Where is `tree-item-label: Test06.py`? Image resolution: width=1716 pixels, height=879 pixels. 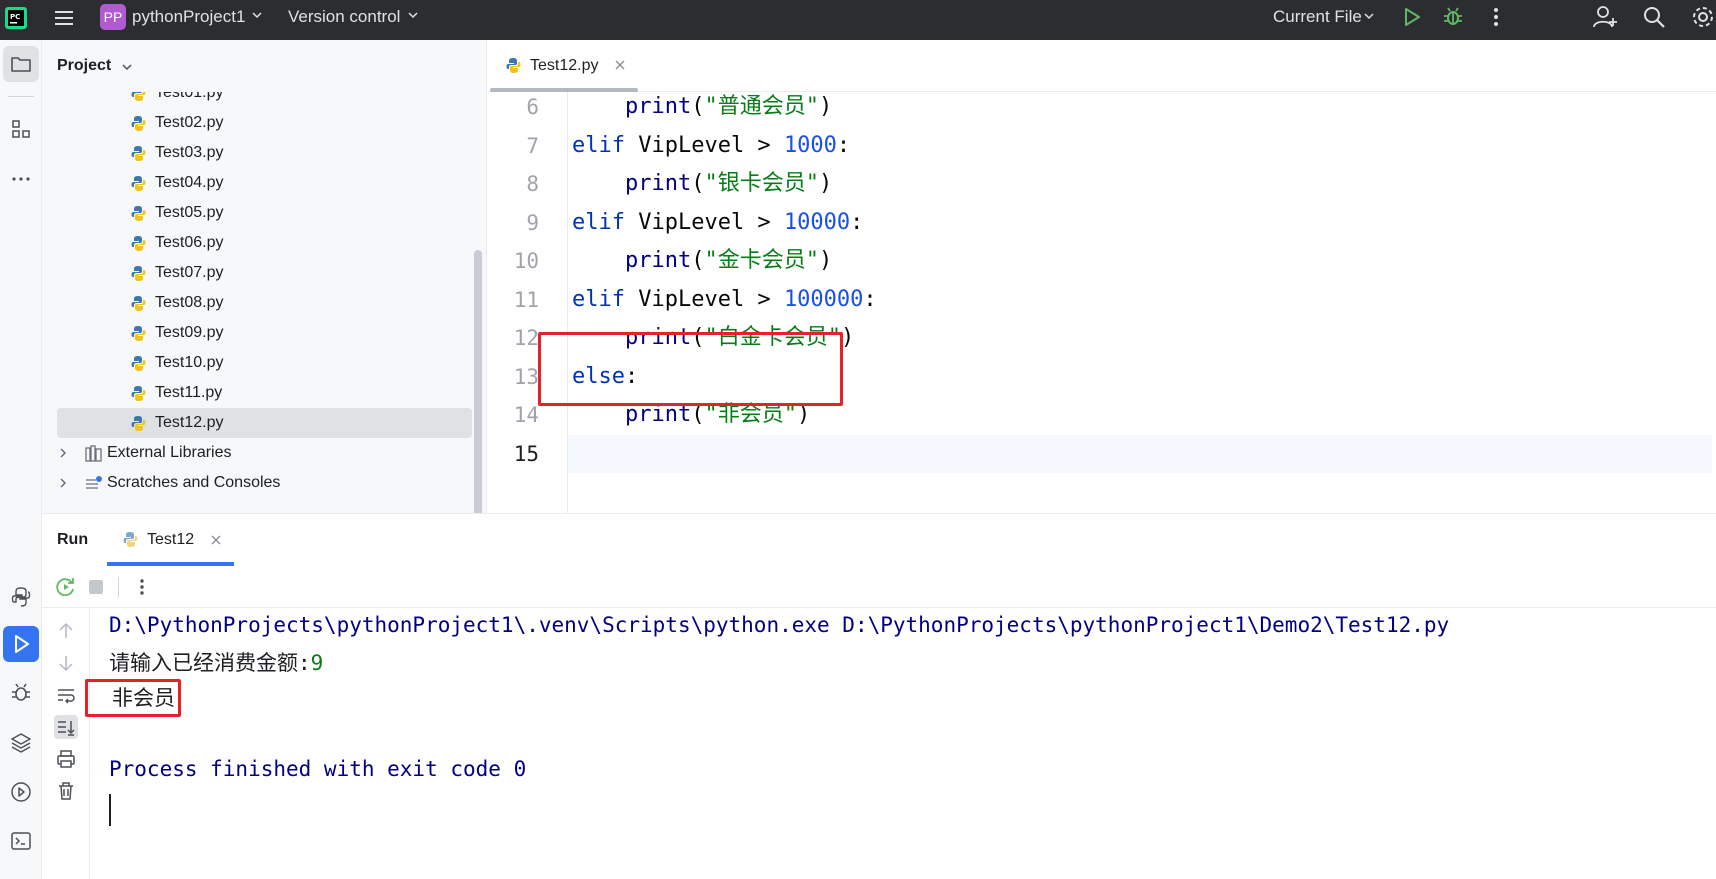
tree-item-label: Test06.py is located at coordinates (189, 242).